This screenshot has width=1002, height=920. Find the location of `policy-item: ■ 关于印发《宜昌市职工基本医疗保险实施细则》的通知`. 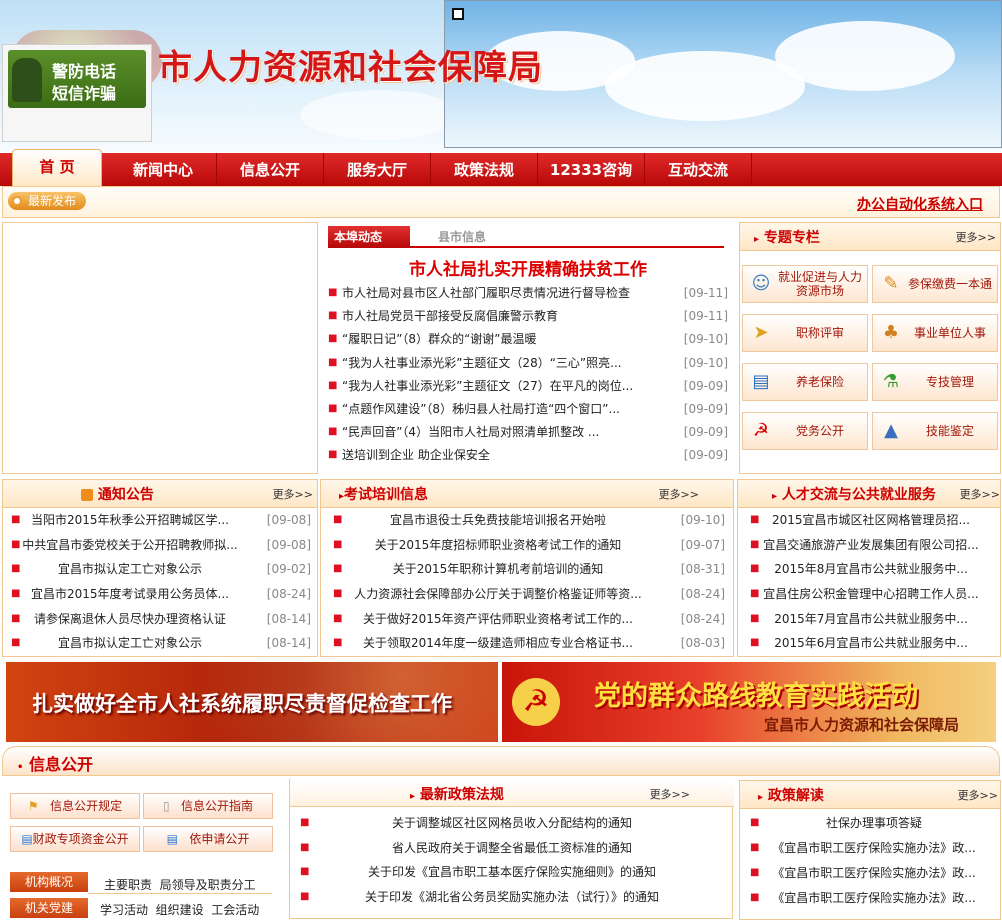

policy-item: ■ 关于印发《宜昌市职工基本医疗保险实施细则》的通知 is located at coordinates (512, 872).